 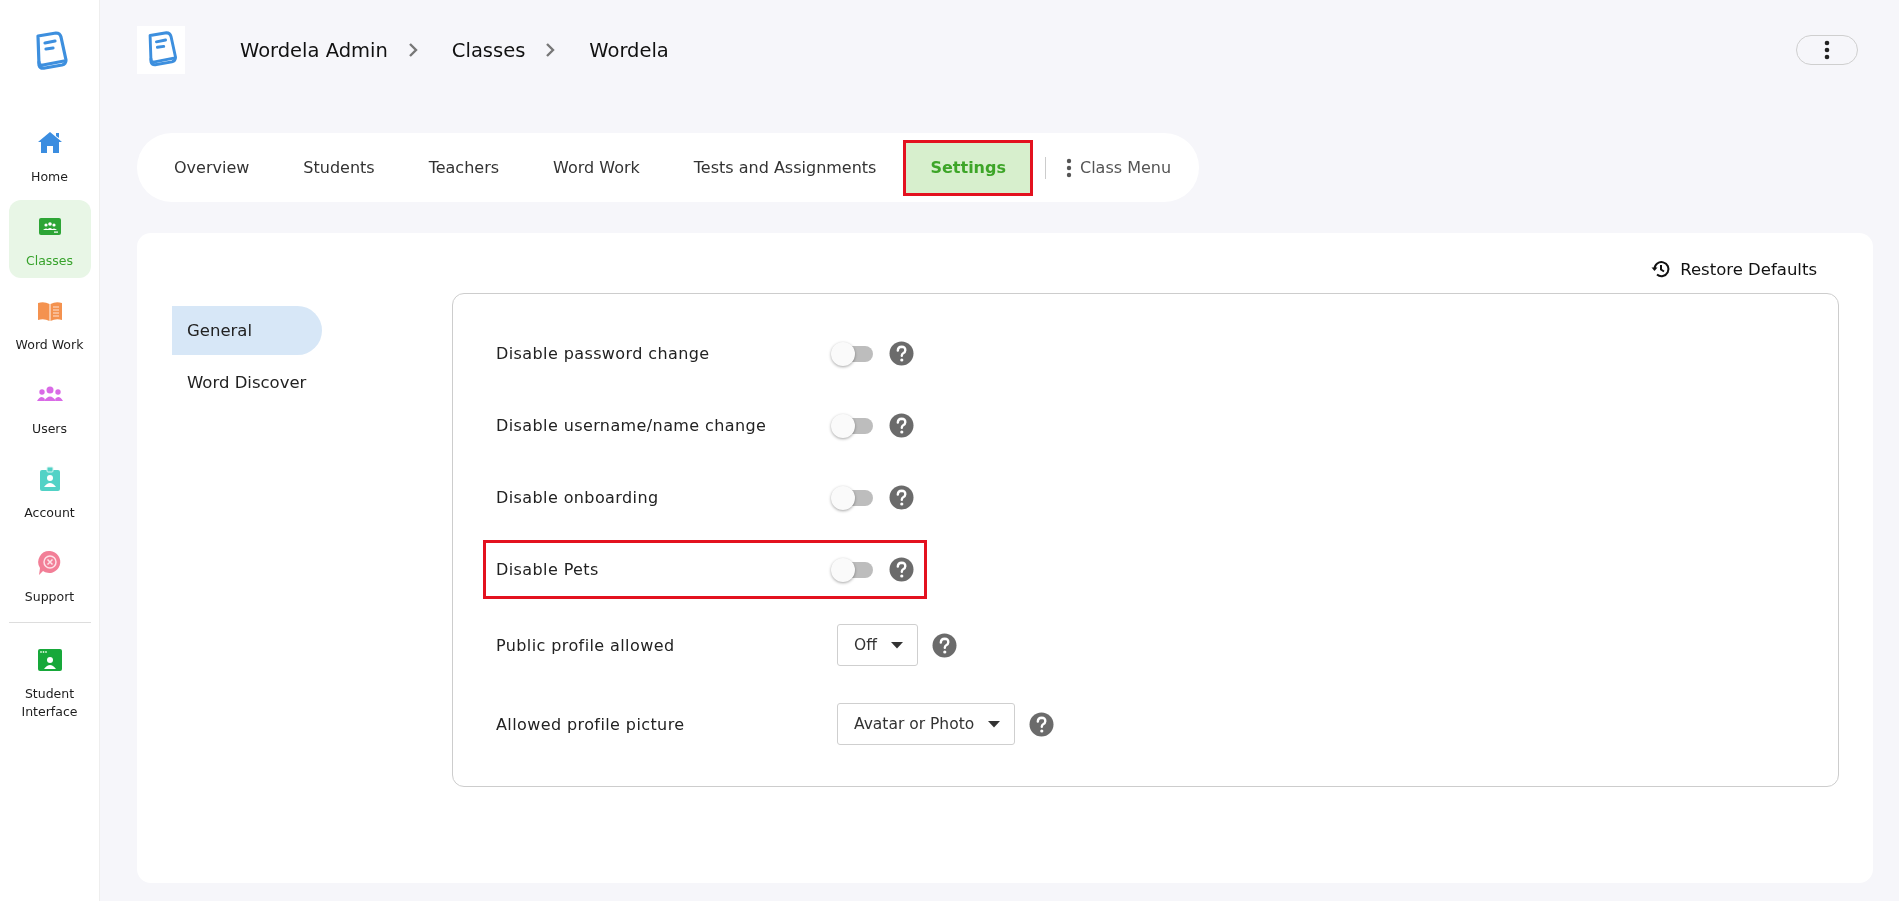 I want to click on setting-label: Allowed profile picture, so click(x=591, y=724).